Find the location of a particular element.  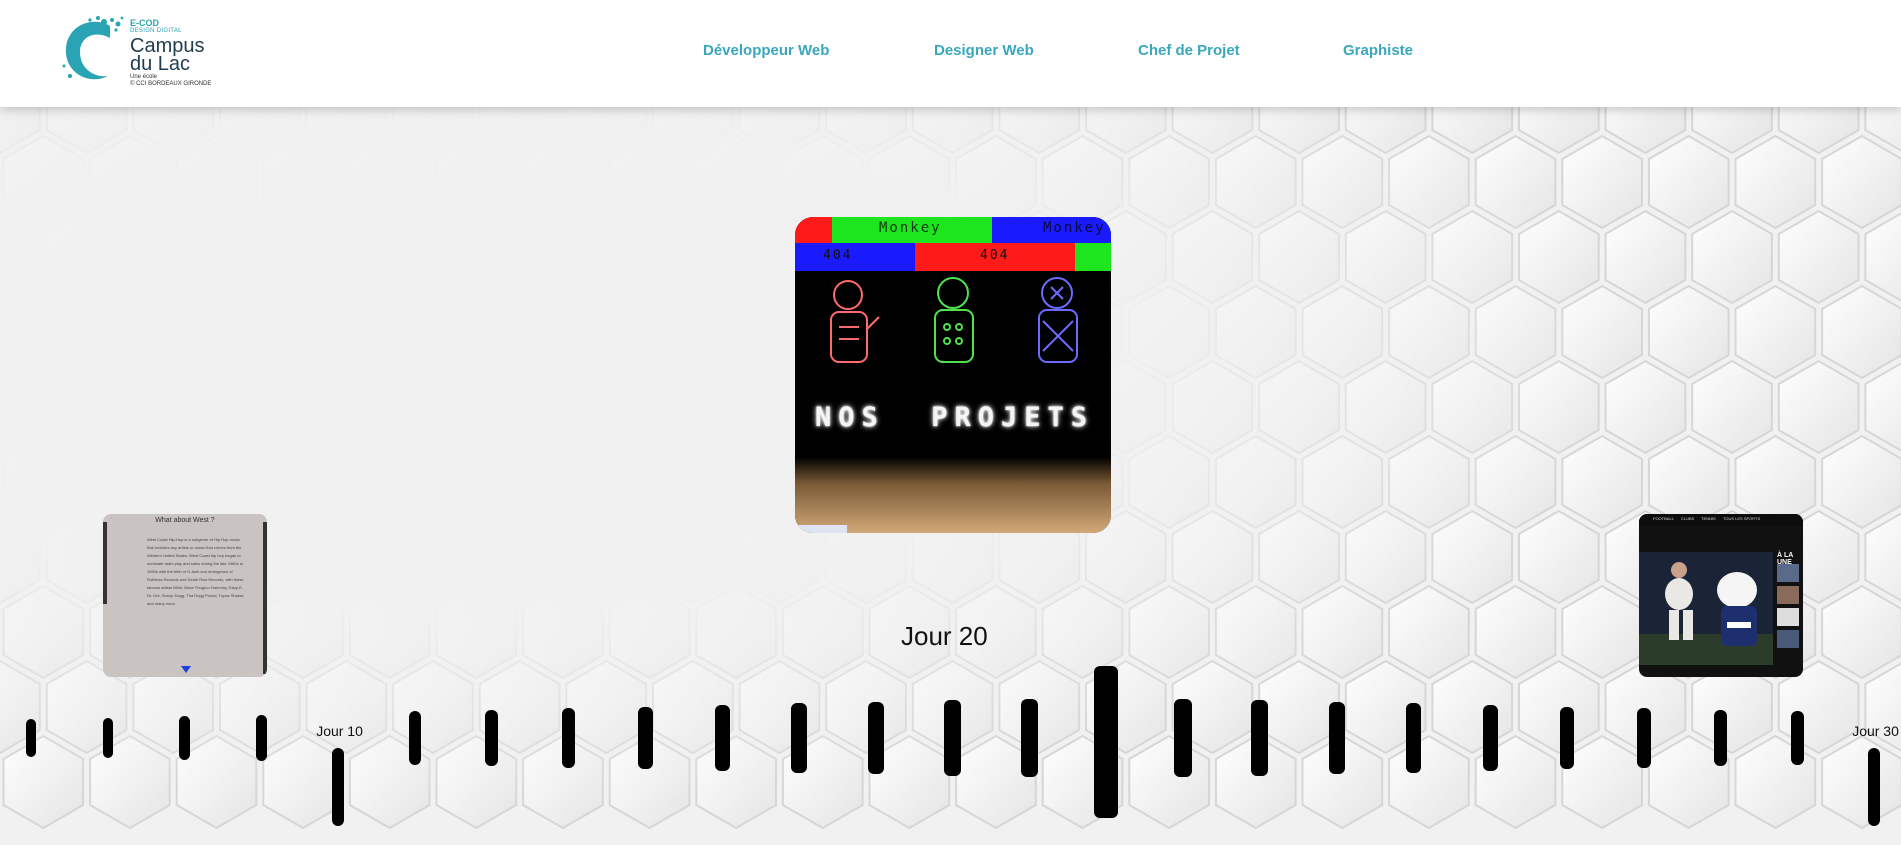

nav-developpeur-web: Développeur Web is located at coordinates (766, 50).